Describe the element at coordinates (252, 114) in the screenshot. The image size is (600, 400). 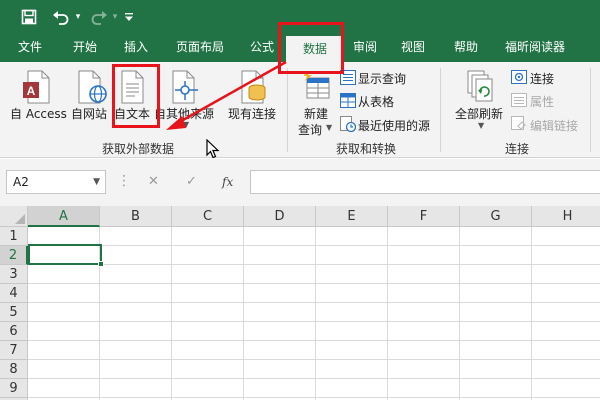
I see `existing-connections-label: 现有连接` at that location.